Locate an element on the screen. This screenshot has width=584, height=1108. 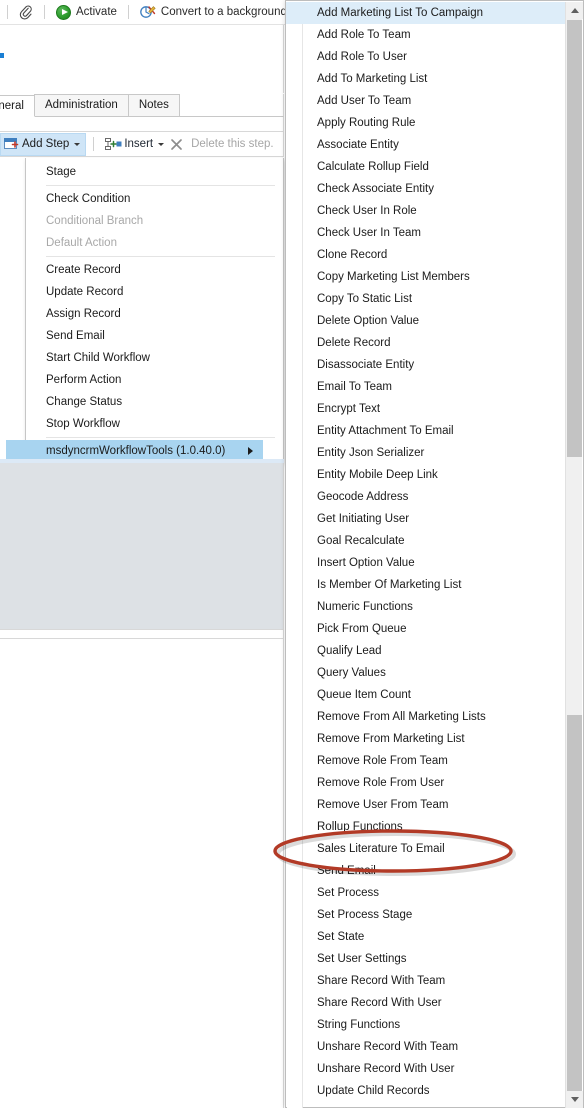
menu-item-stop-workflow: Stop Workflow is located at coordinates (154, 424).